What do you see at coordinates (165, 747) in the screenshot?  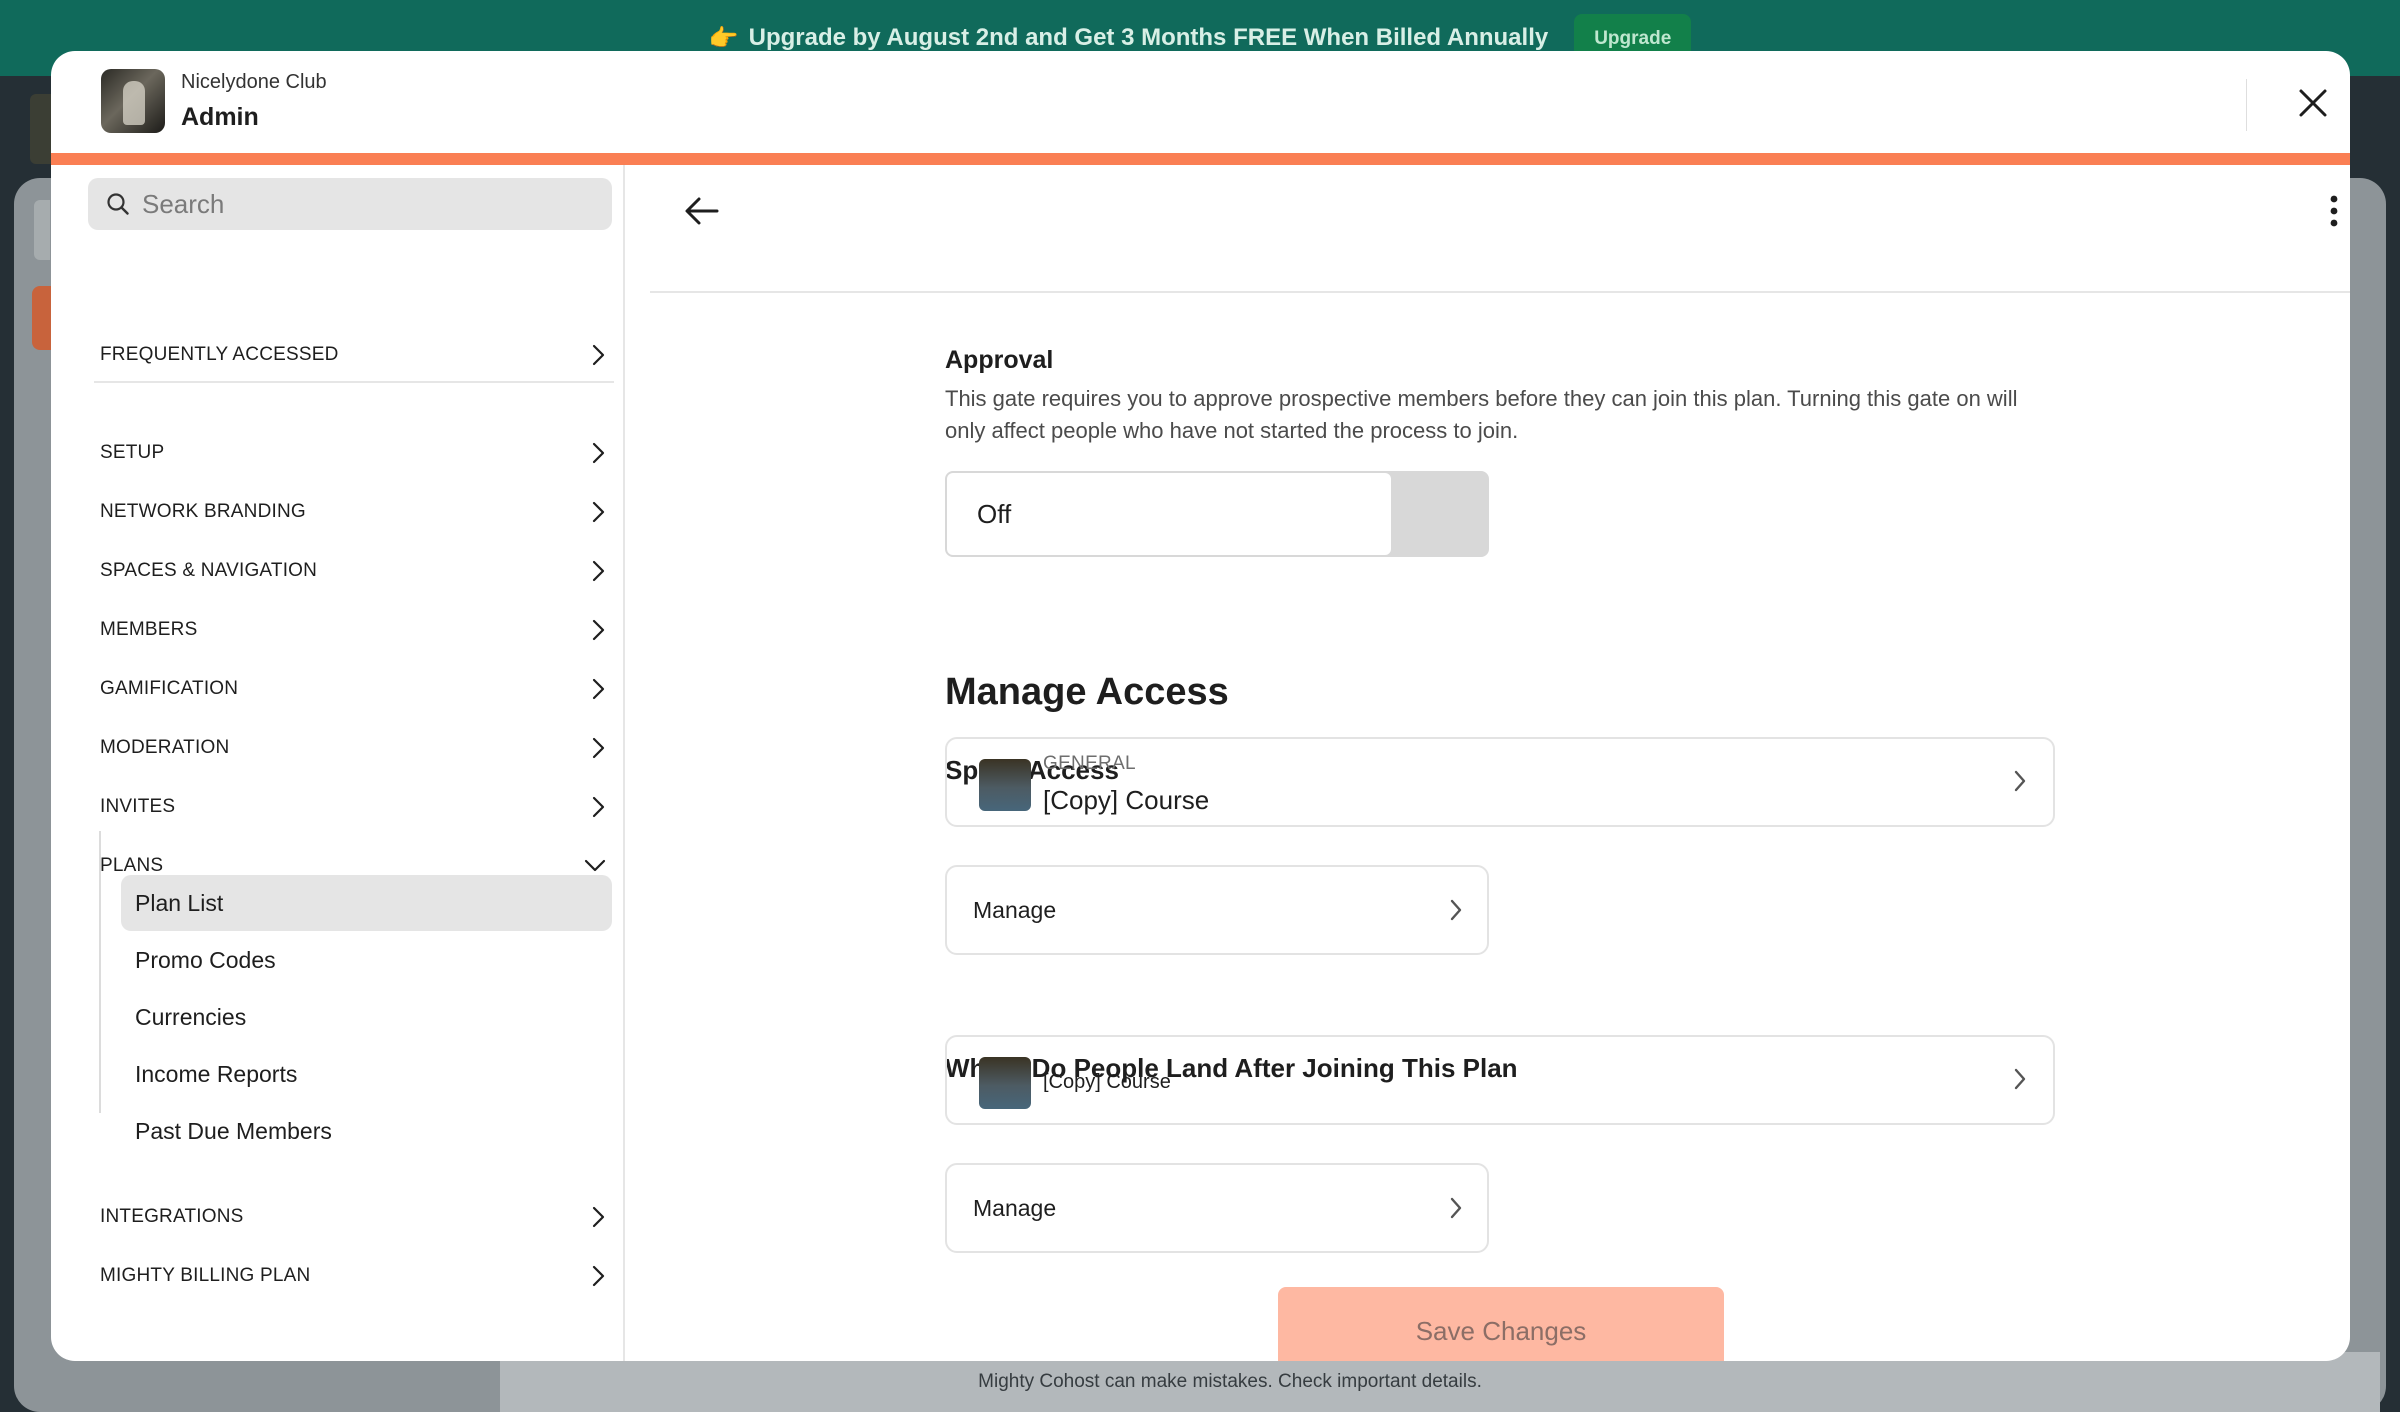 I see `sidebar-item-label: MODERATION` at bounding box center [165, 747].